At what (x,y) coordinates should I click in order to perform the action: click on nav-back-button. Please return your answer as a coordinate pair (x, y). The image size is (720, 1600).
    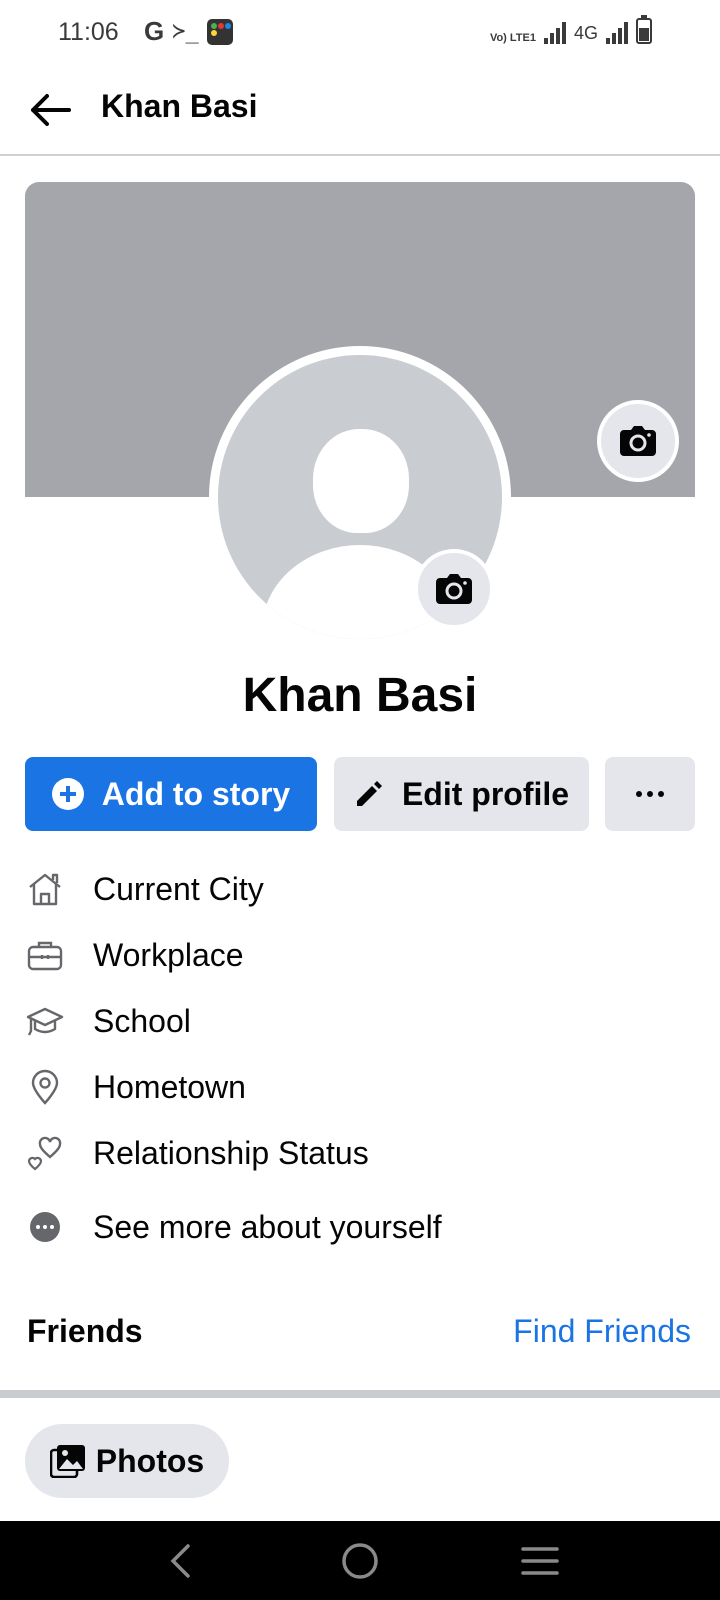
    Looking at the image, I should click on (180, 1561).